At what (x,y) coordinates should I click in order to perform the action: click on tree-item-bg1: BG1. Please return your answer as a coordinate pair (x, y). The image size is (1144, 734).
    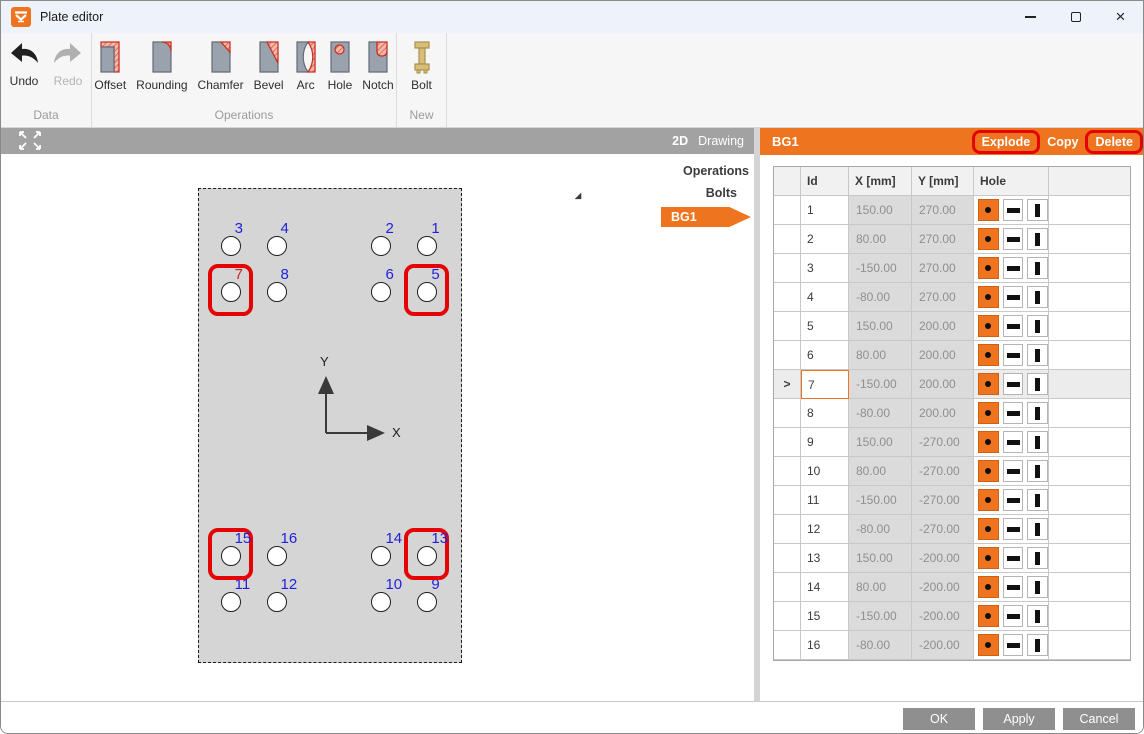
    Looking at the image, I should click on (706, 217).